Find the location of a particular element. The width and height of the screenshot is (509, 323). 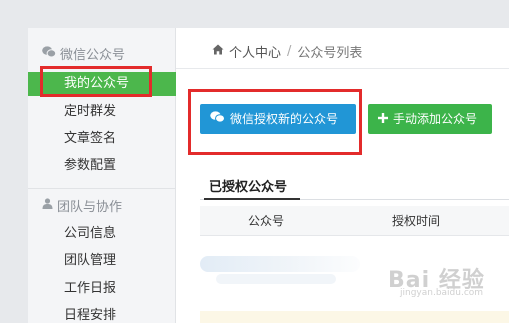

header-divider is located at coordinates (342, 68).